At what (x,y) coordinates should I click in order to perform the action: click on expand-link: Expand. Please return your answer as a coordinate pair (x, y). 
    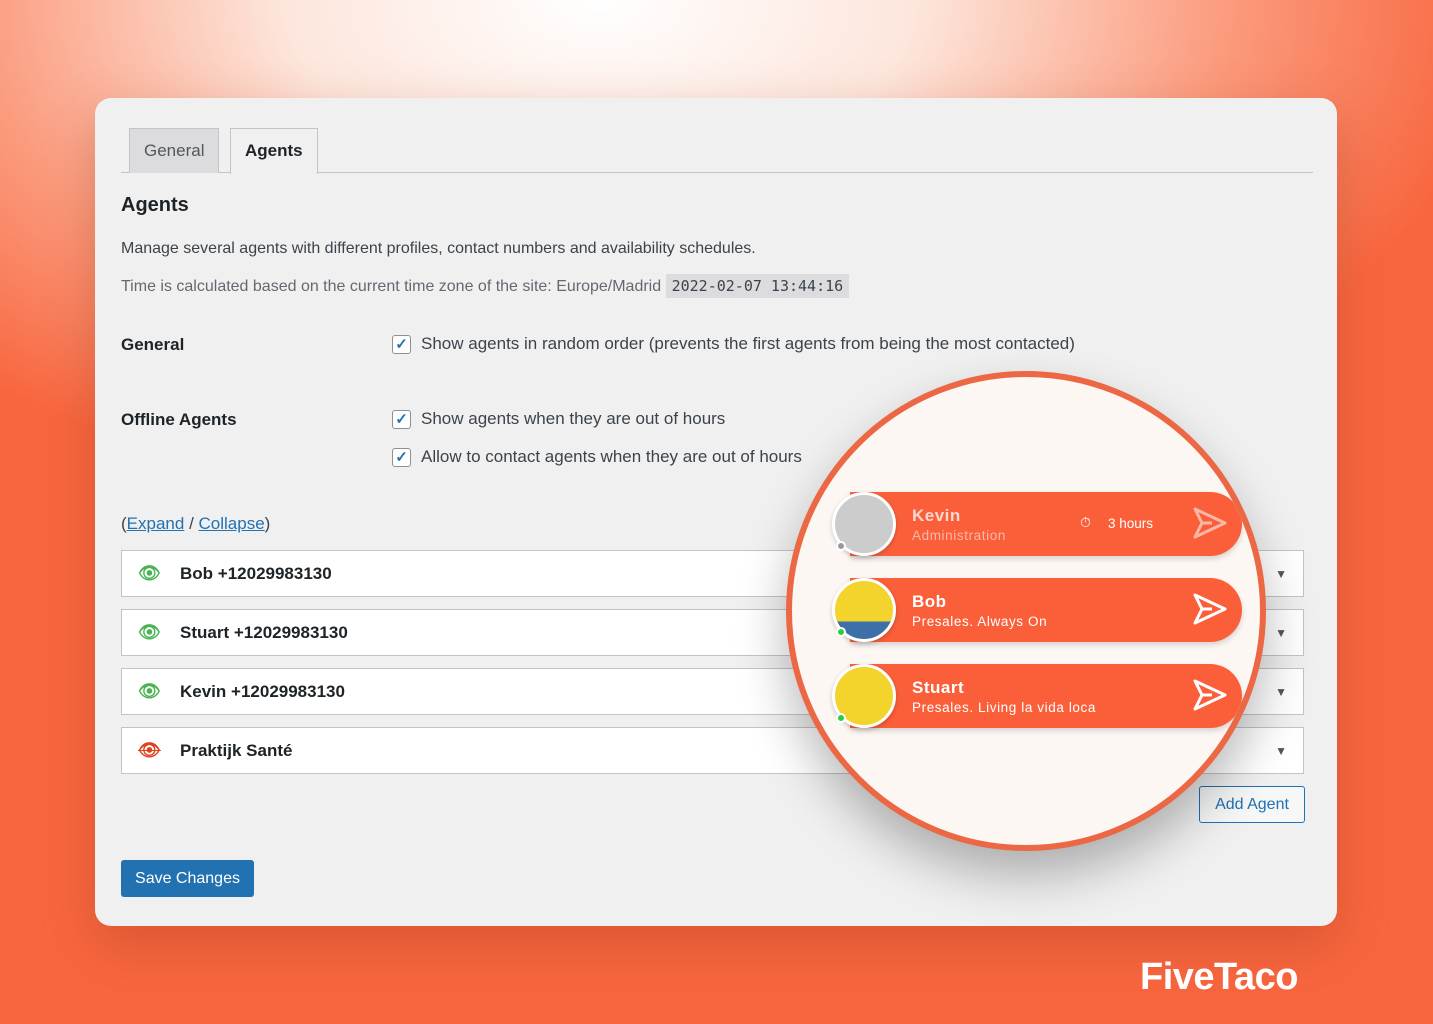
    Looking at the image, I should click on (156, 523).